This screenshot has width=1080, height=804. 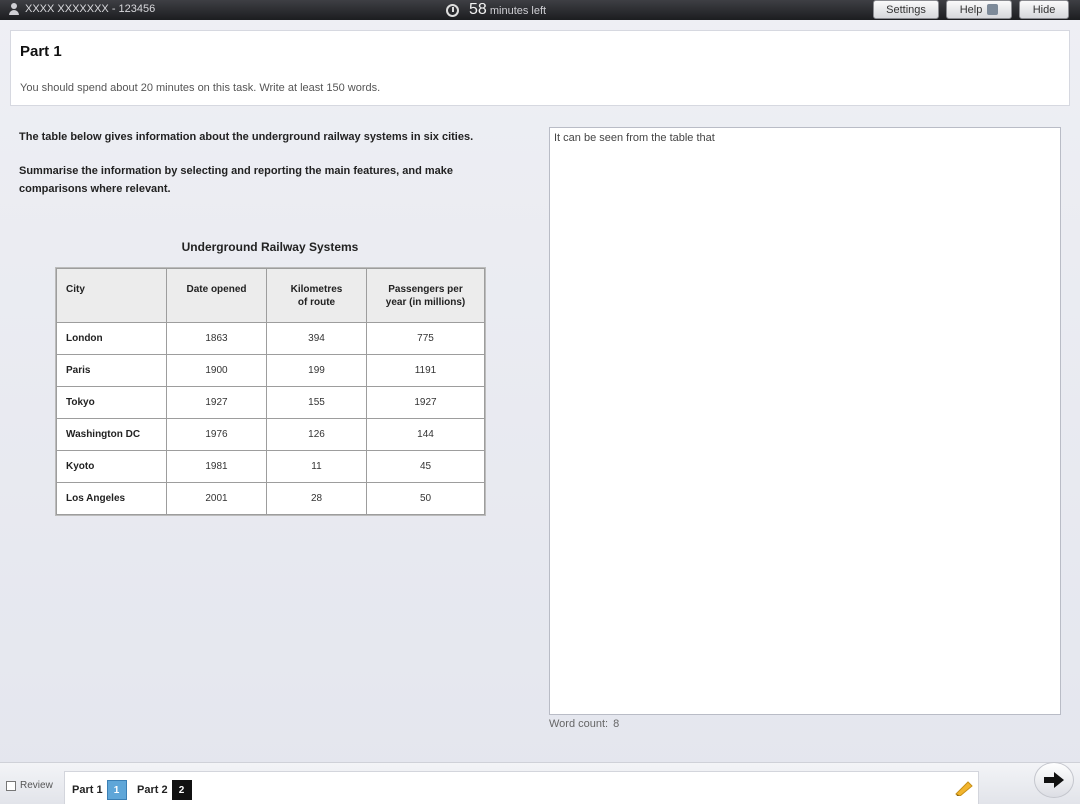 I want to click on settings-label: Settings, so click(x=906, y=9).